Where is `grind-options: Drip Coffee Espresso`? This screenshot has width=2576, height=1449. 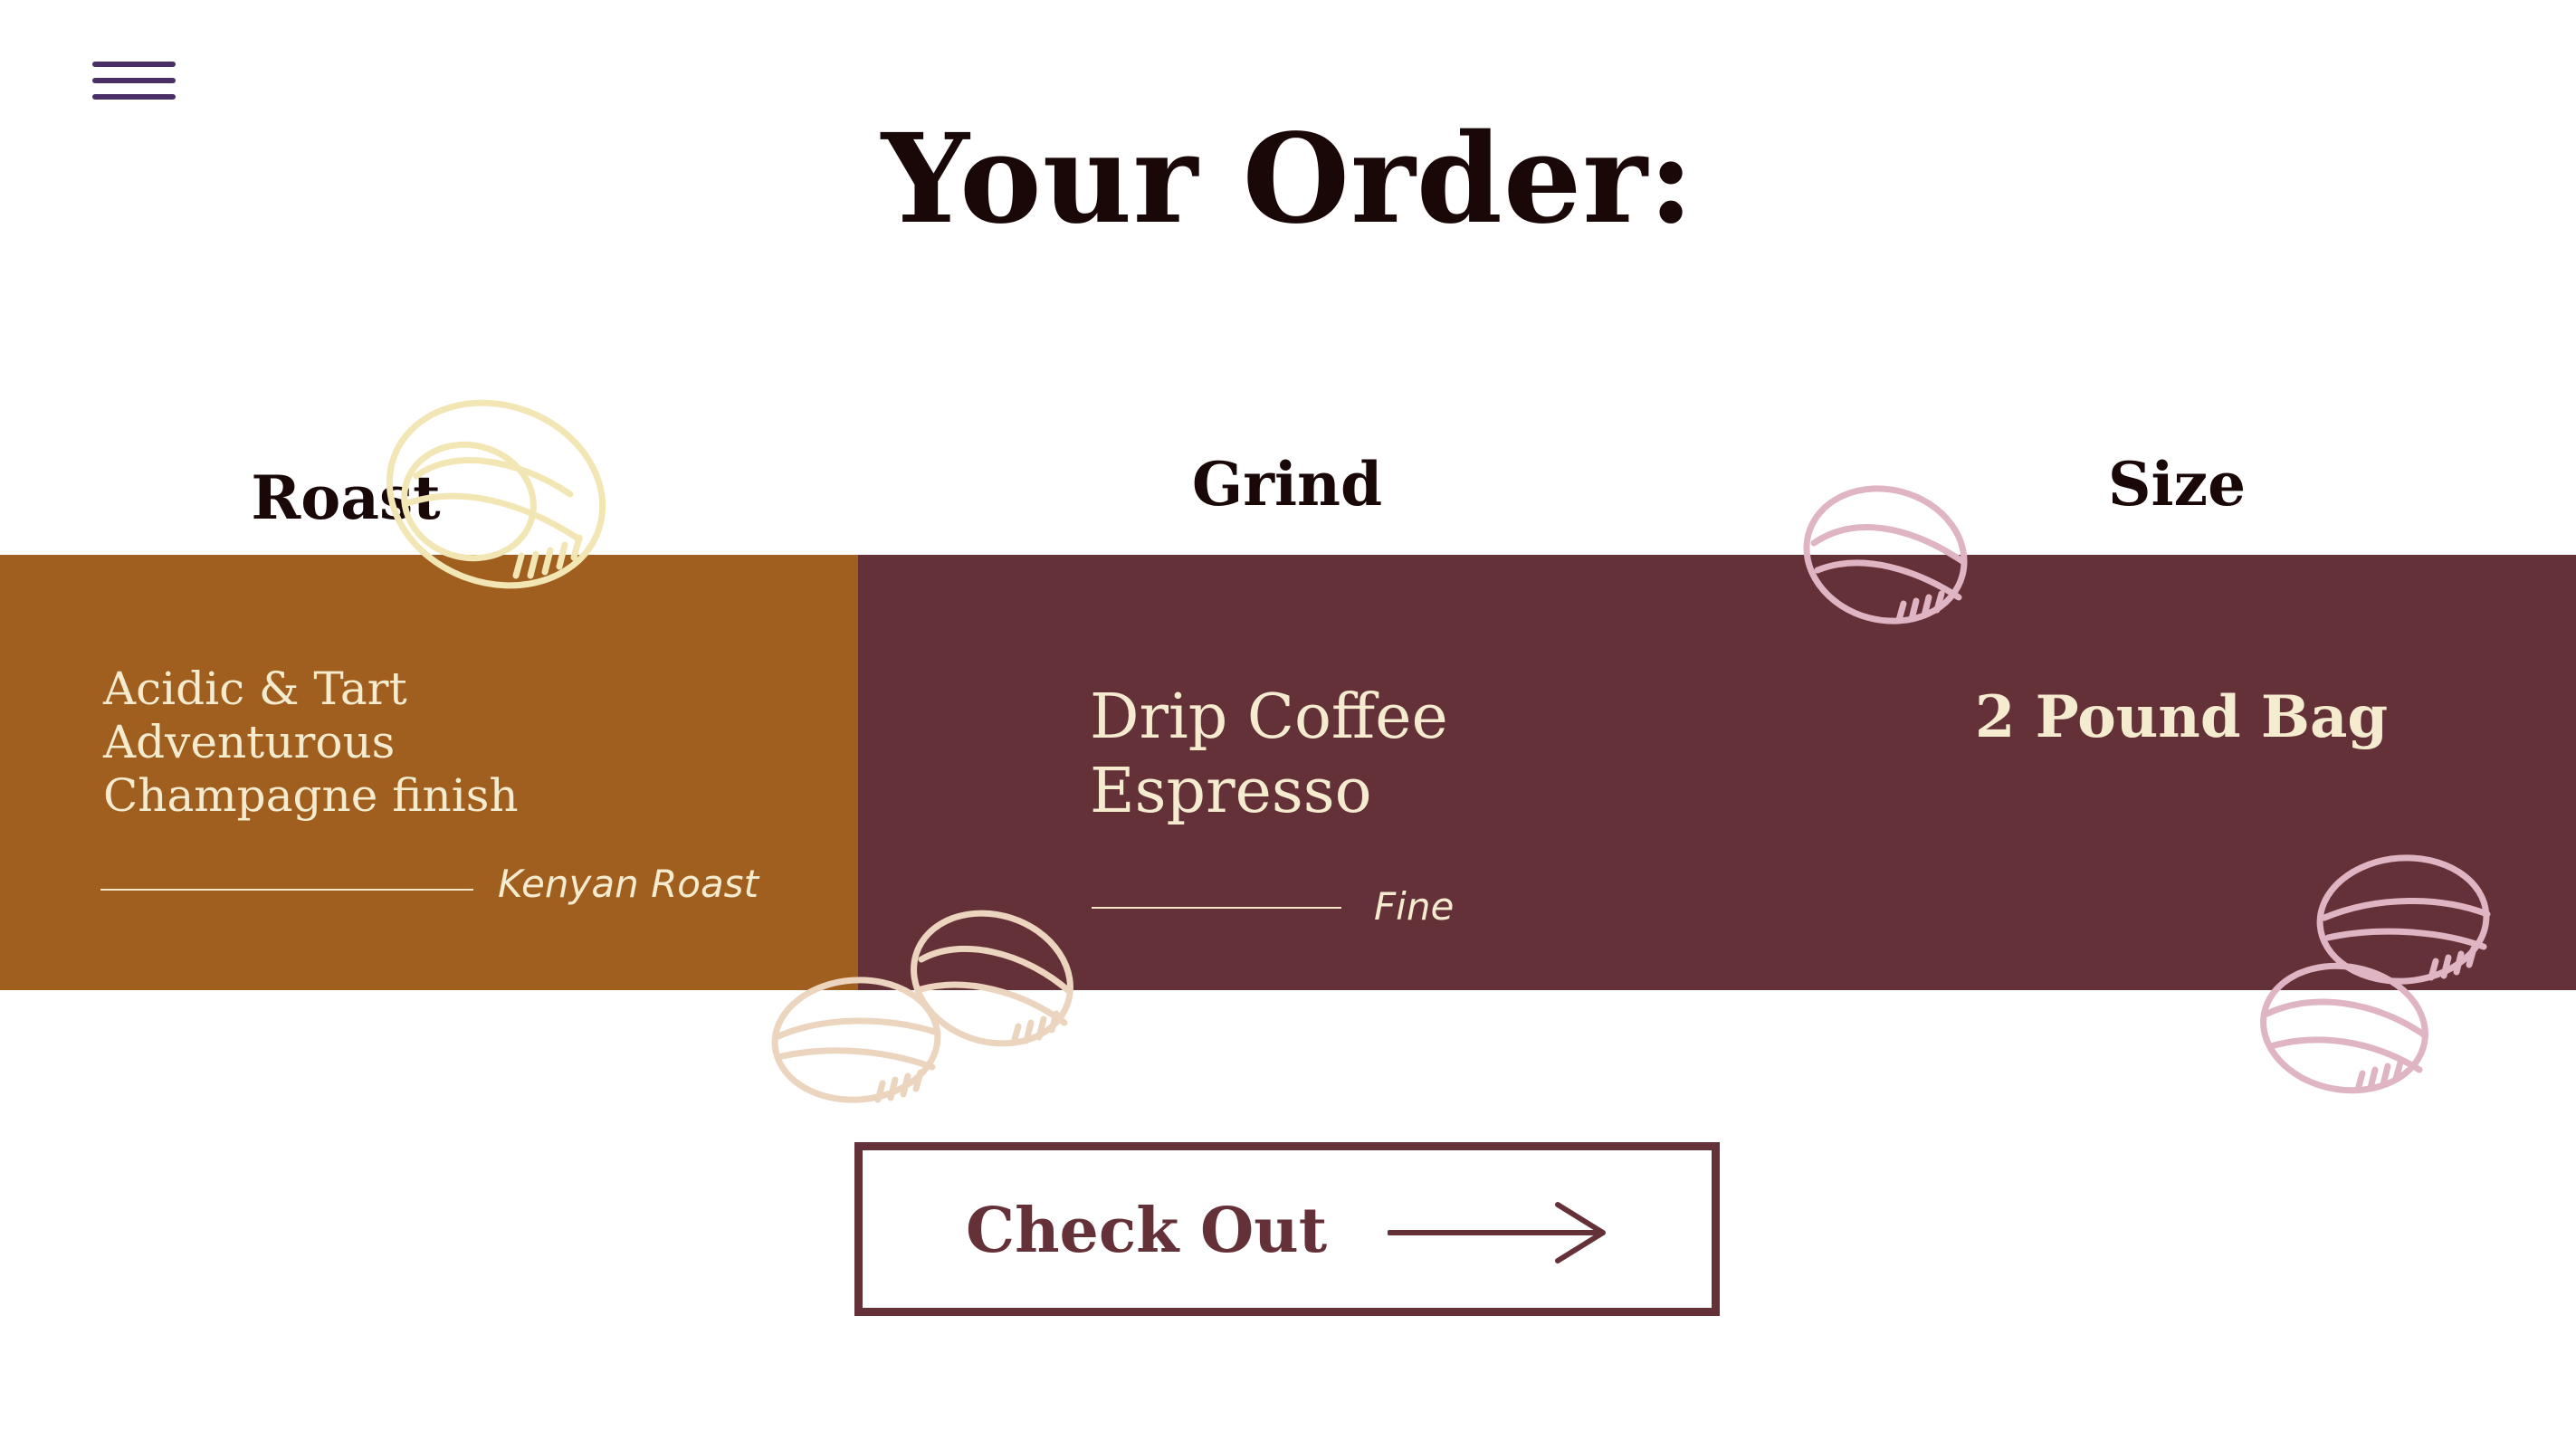 grind-options: Drip Coffee Espresso is located at coordinates (1269, 755).